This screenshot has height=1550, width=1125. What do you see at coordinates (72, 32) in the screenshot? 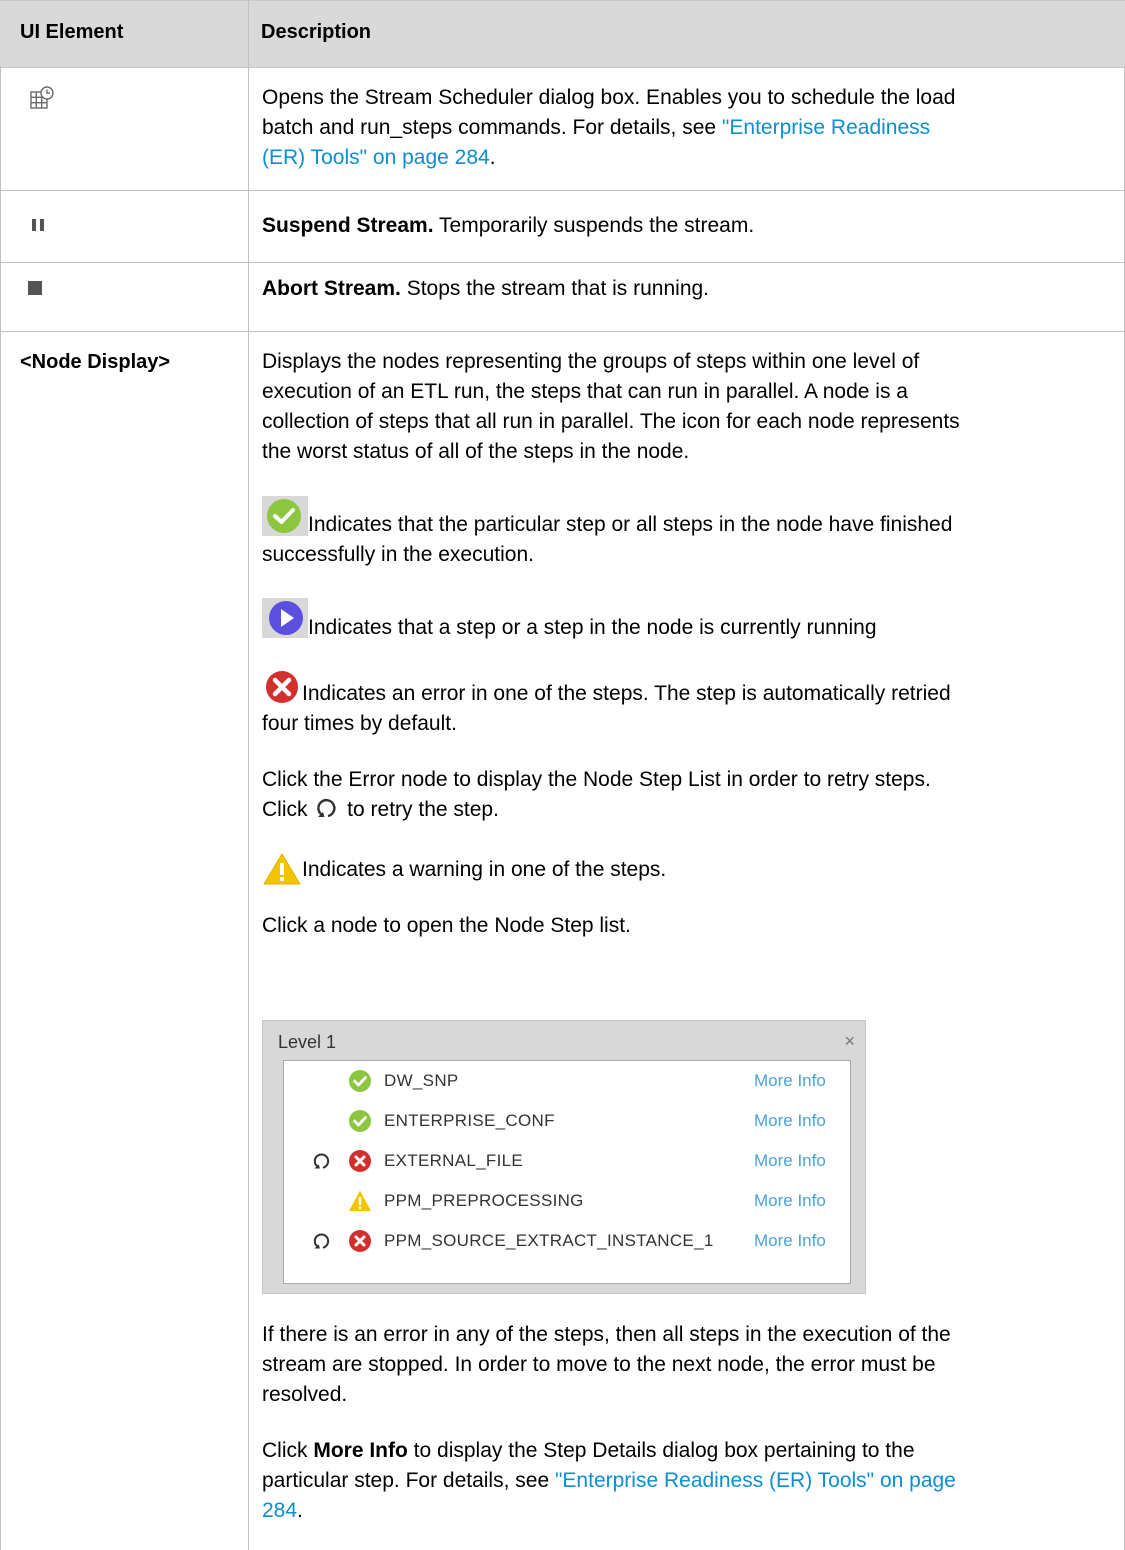
I see `header-ui-element: UI Element` at bounding box center [72, 32].